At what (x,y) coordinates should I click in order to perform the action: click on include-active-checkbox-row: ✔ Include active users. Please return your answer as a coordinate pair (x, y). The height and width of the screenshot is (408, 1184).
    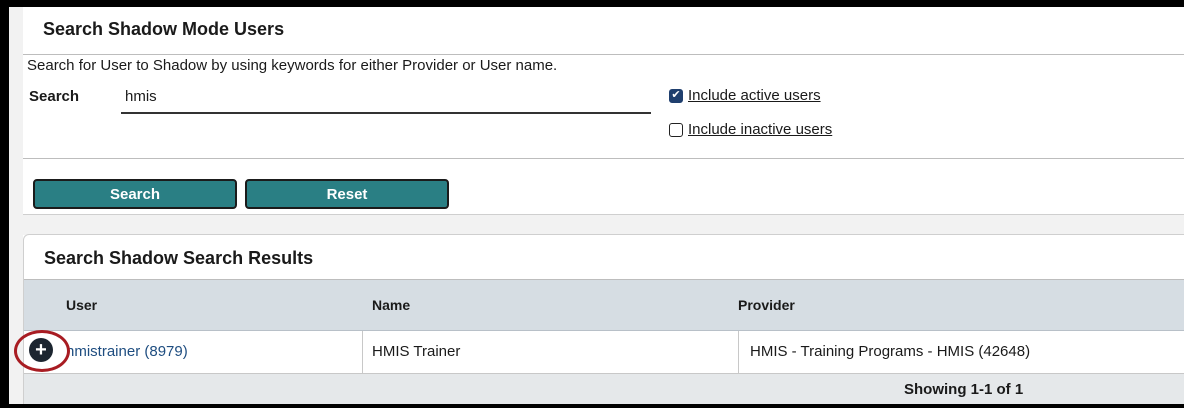
    Looking at the image, I should click on (745, 95).